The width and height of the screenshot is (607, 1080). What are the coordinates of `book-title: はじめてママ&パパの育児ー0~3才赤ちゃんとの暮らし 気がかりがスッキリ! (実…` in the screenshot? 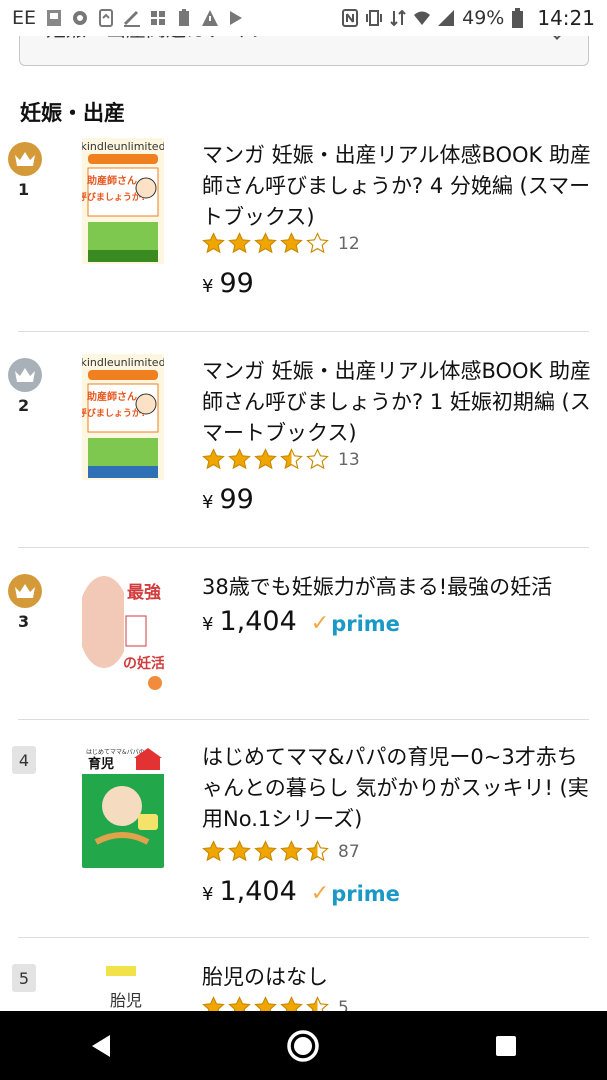 It's located at (397, 788).